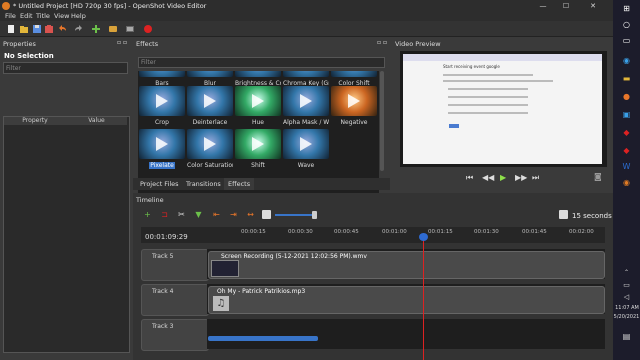 The image size is (640, 360). I want to click on undo-icon, so click(63, 29).